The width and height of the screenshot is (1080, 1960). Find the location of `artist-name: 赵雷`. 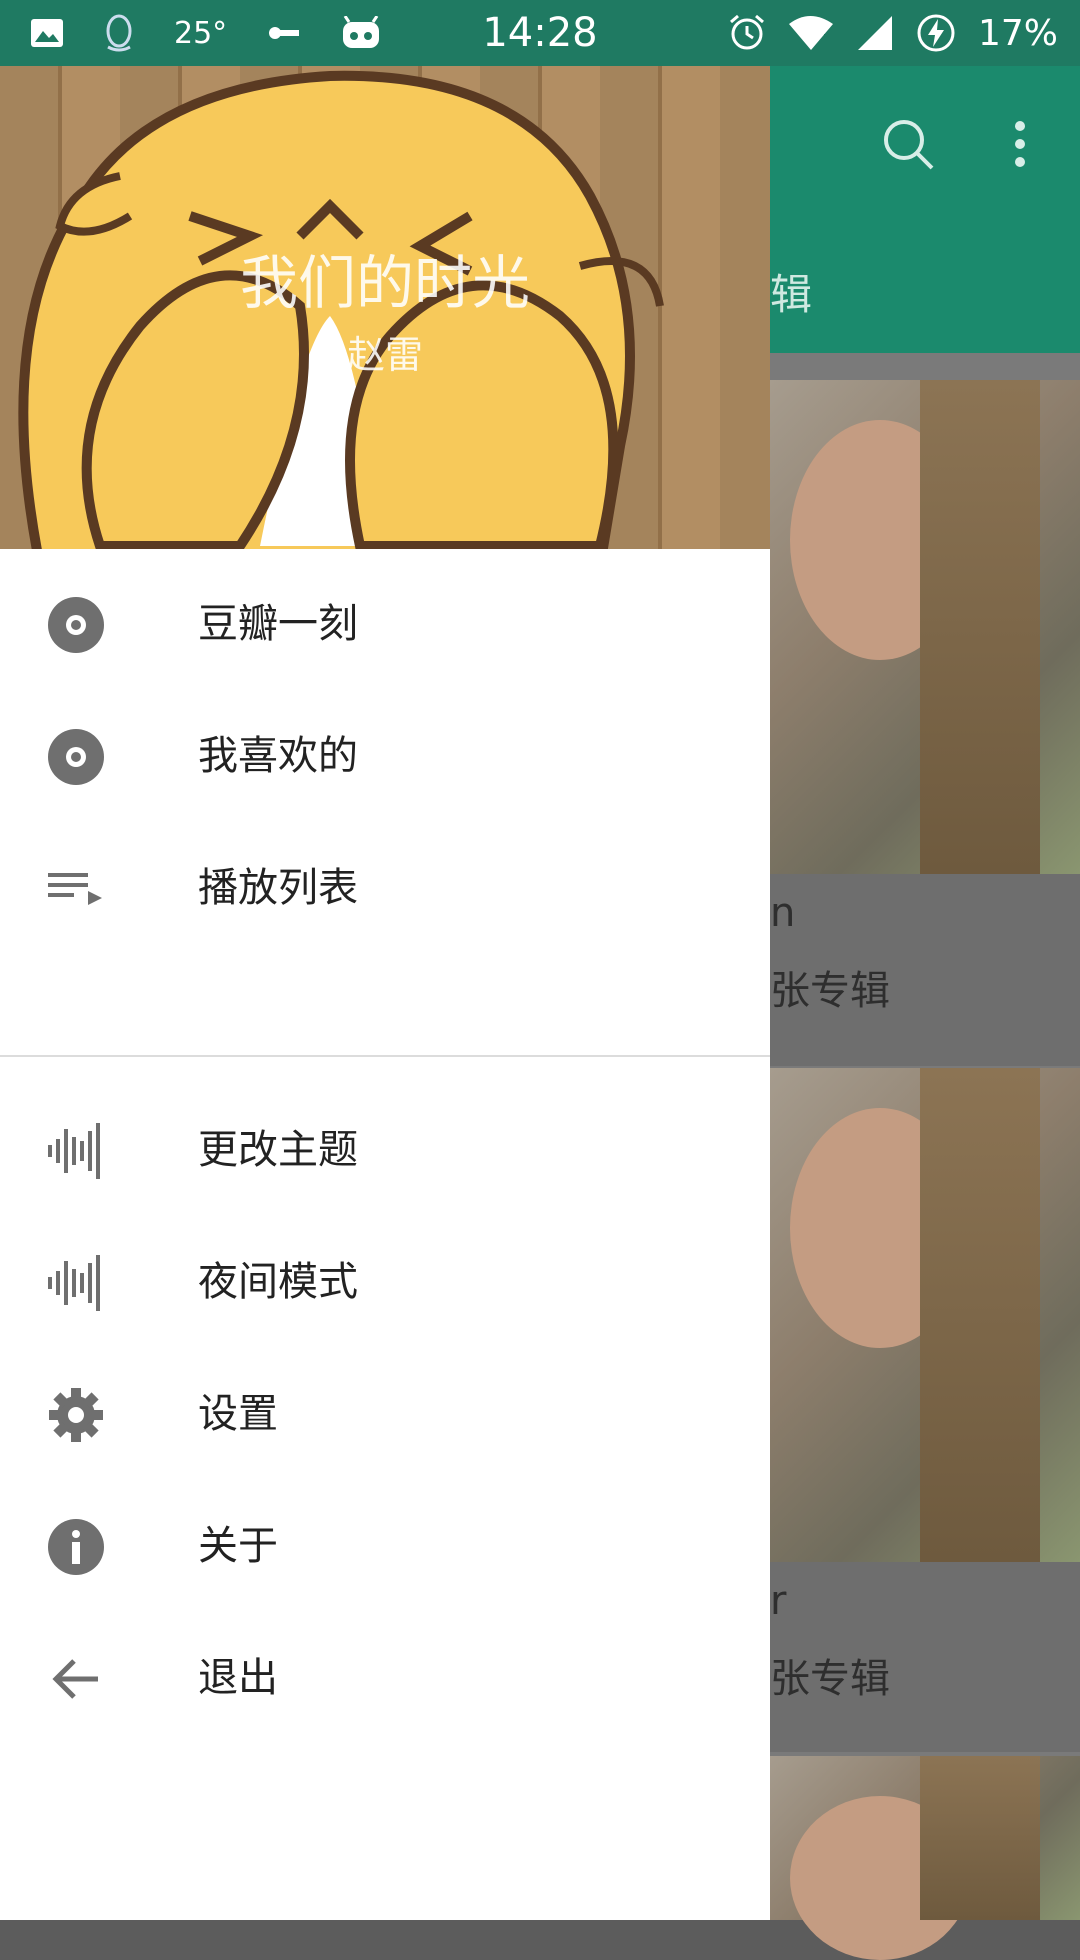

artist-name: 赵雷 is located at coordinates (384, 355).